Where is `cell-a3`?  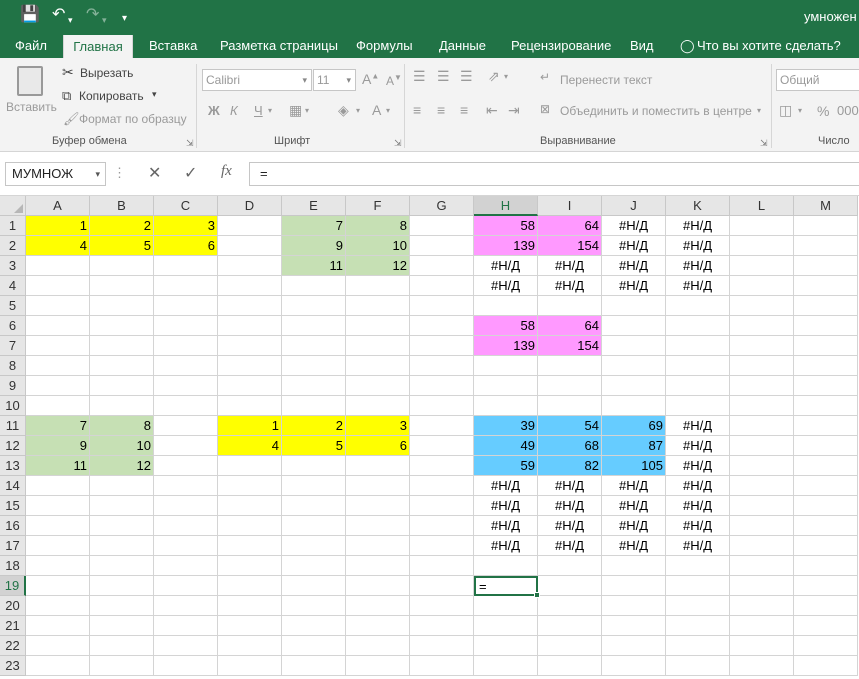 cell-a3 is located at coordinates (58, 266).